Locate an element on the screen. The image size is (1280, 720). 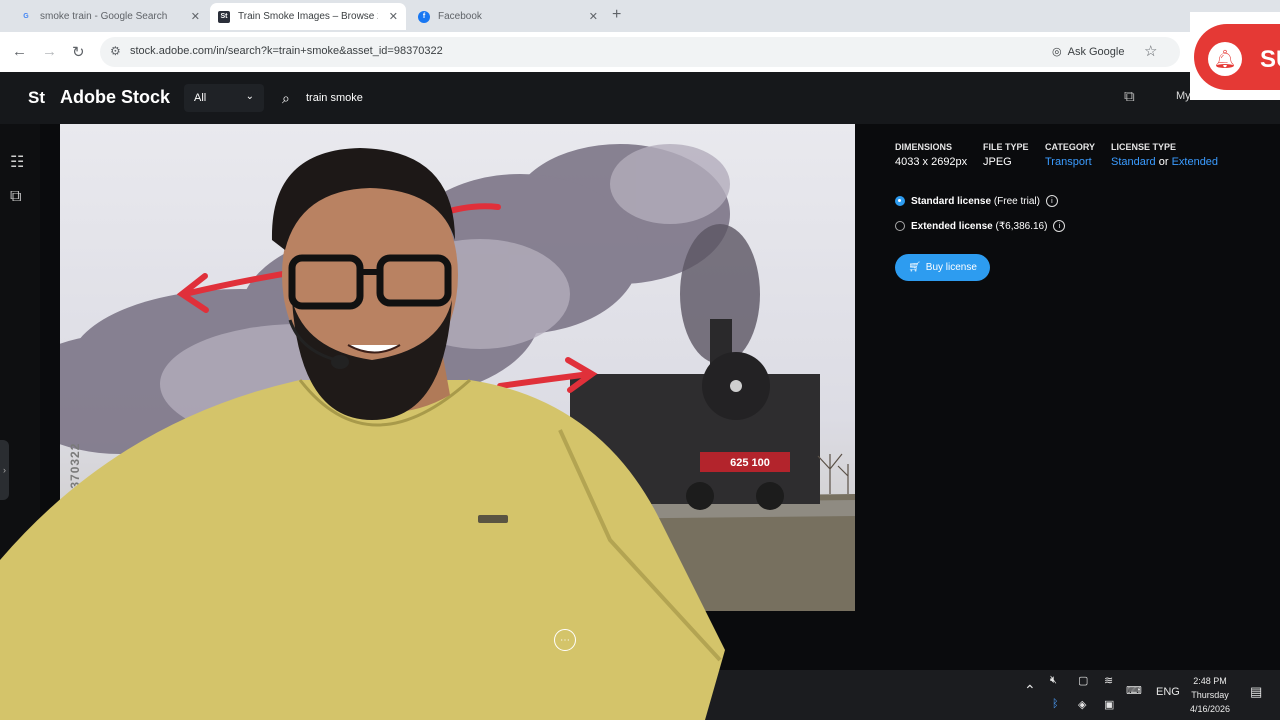
content-type-select: All ⌄ is located at coordinates (224, 98).